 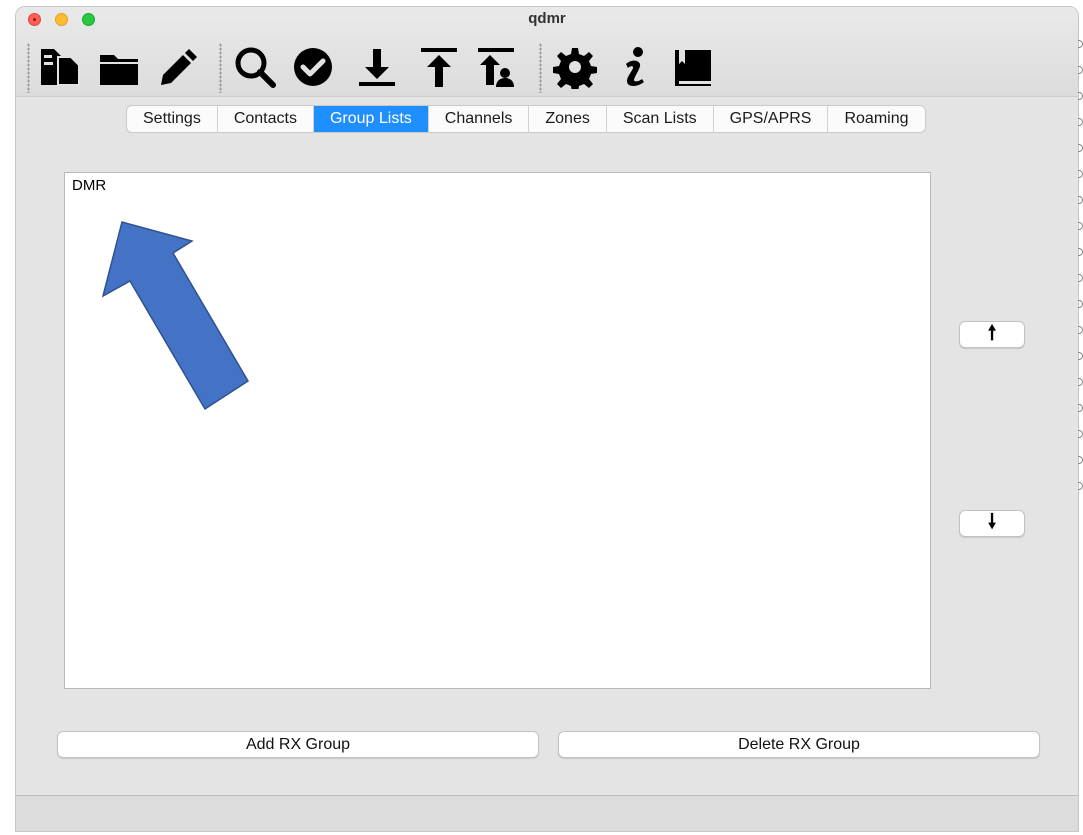 What do you see at coordinates (119, 67) in the screenshot?
I see `folder-icon` at bounding box center [119, 67].